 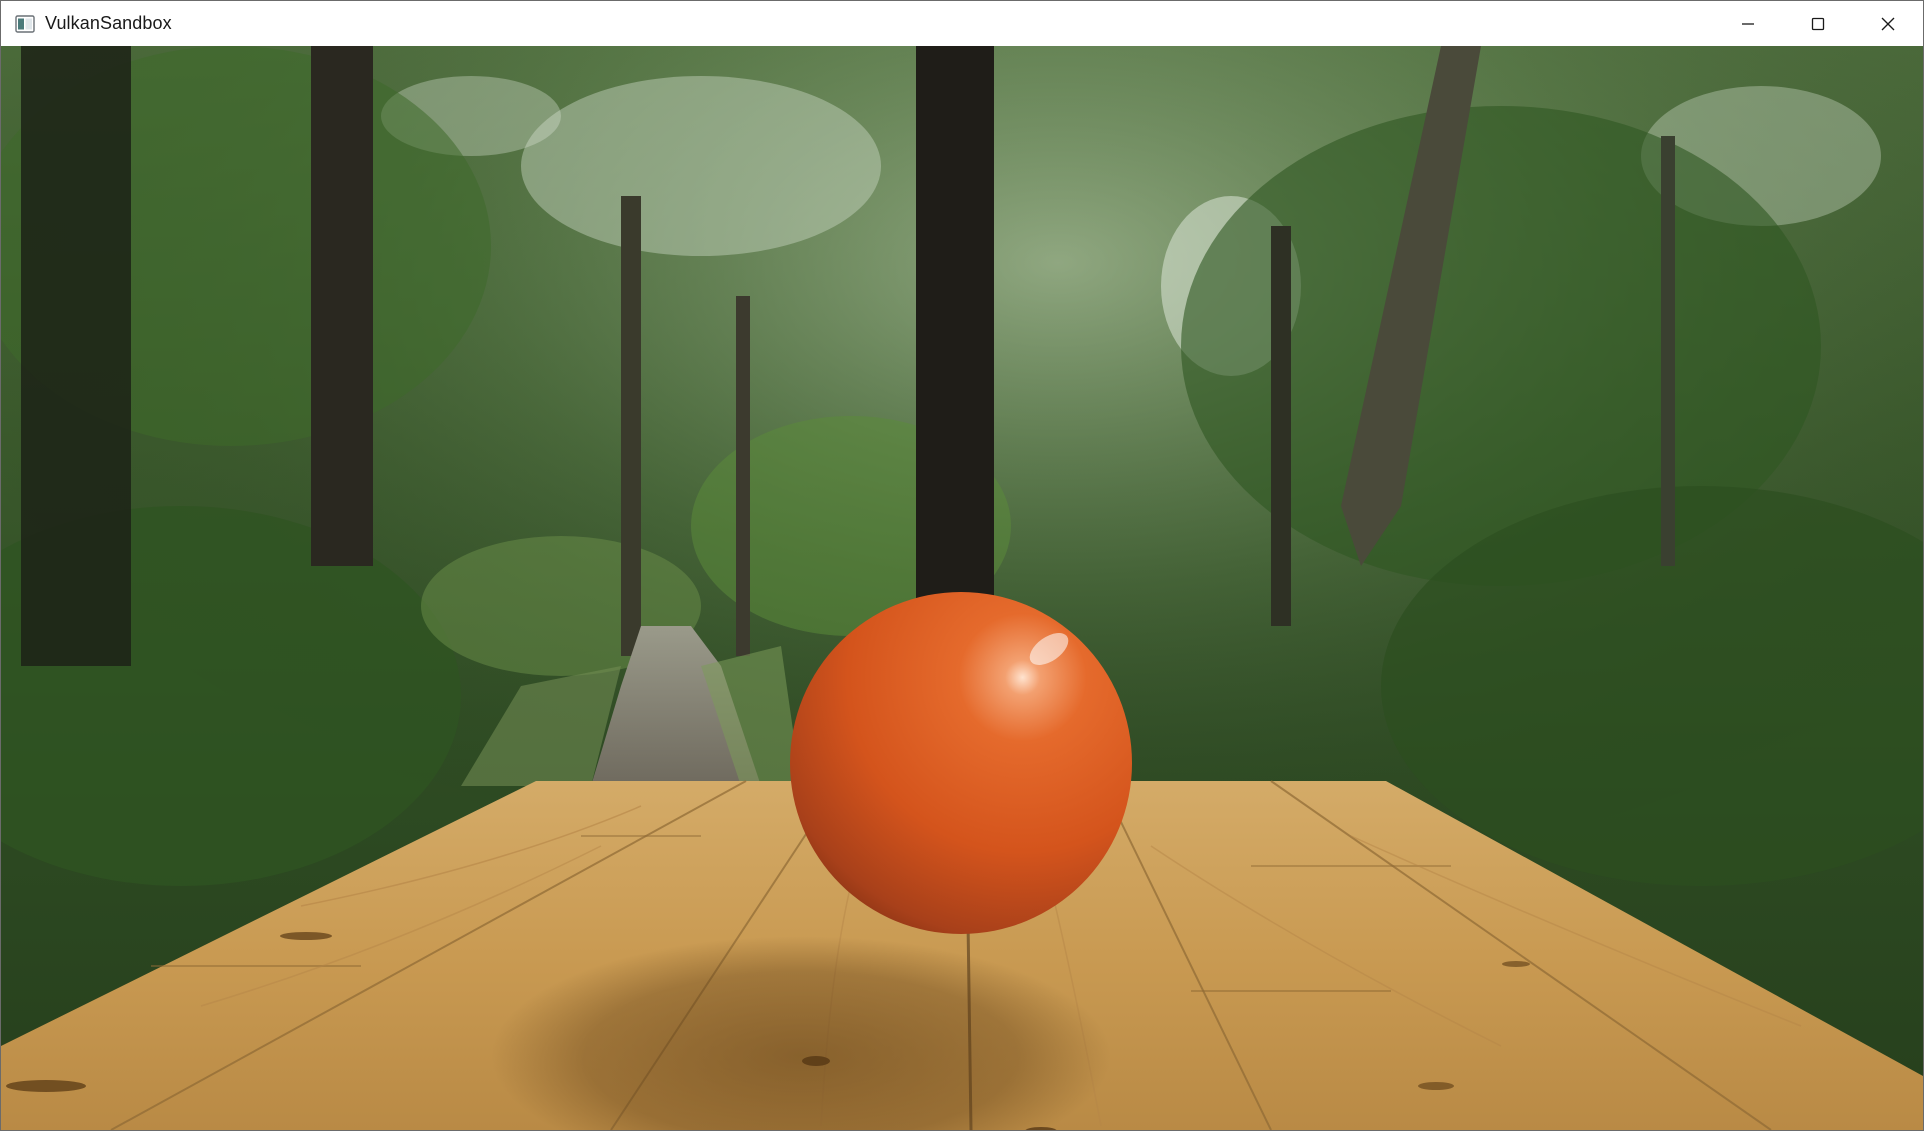 I want to click on orange-sphere, so click(x=961, y=763).